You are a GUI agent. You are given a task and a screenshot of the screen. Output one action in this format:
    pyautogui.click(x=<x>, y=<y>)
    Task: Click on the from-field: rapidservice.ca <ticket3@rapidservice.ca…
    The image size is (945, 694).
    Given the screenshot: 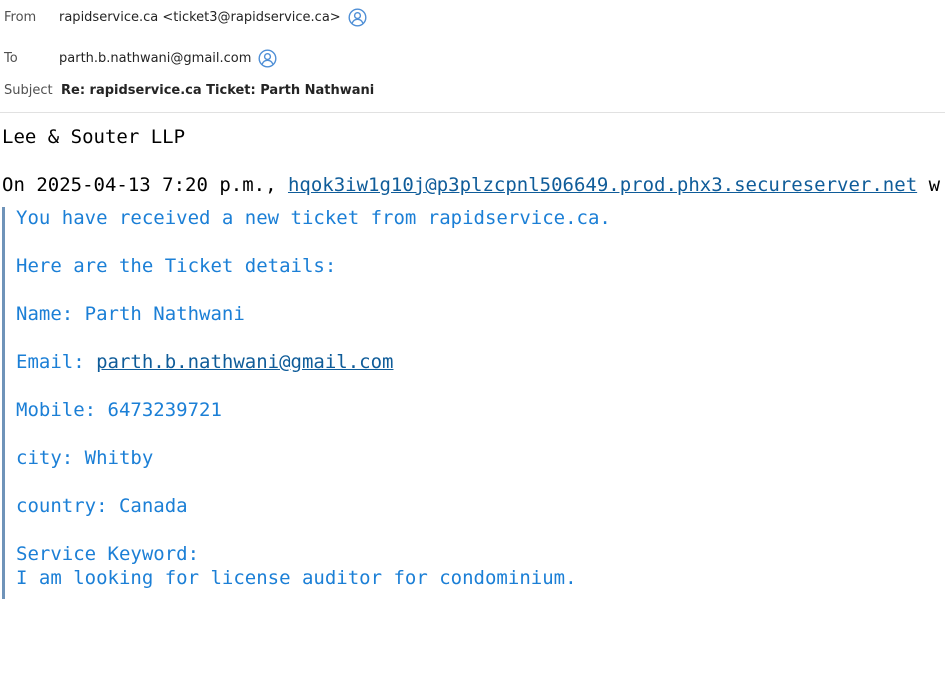 What is the action you would take?
    pyautogui.click(x=213, y=17)
    